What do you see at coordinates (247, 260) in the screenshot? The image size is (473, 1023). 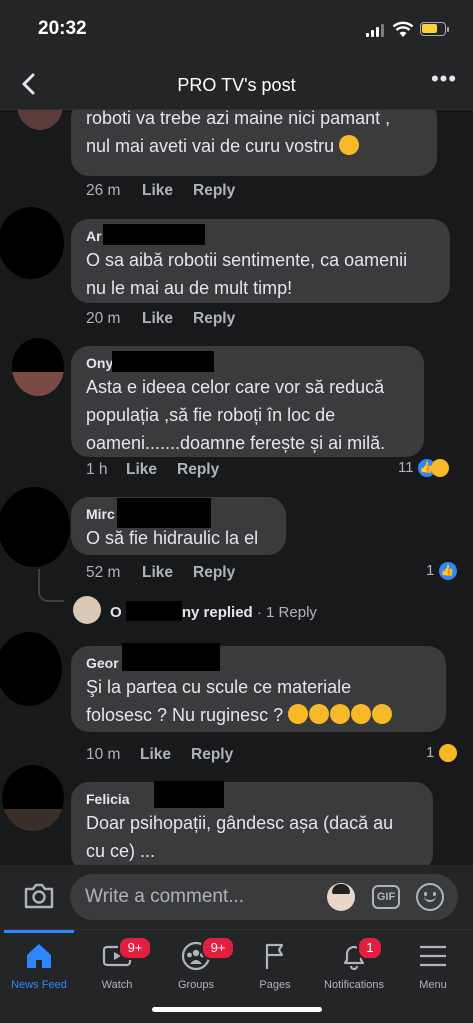 I see `comment-text: O sa aibă robotii sentimente, ca oamenii` at bounding box center [247, 260].